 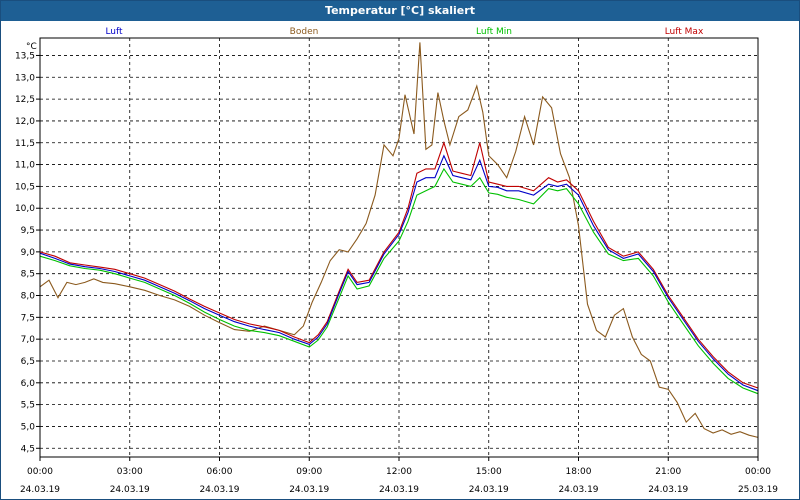 I want to click on y-tick-label: 9,5, so click(x=28, y=231).